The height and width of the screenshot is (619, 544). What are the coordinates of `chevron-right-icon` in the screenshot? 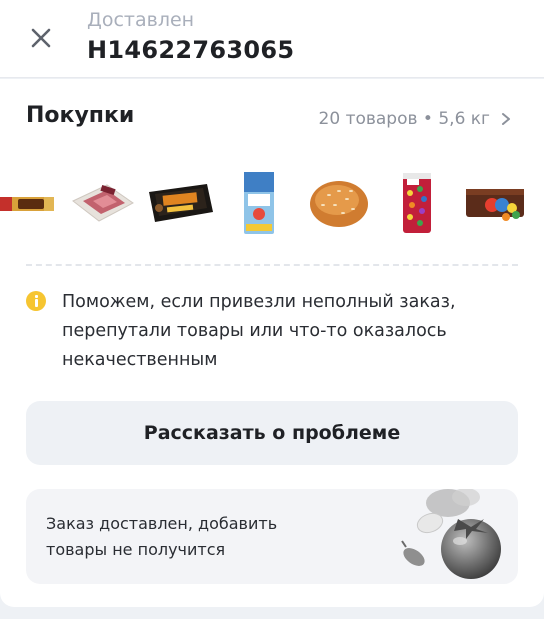 It's located at (506, 119).